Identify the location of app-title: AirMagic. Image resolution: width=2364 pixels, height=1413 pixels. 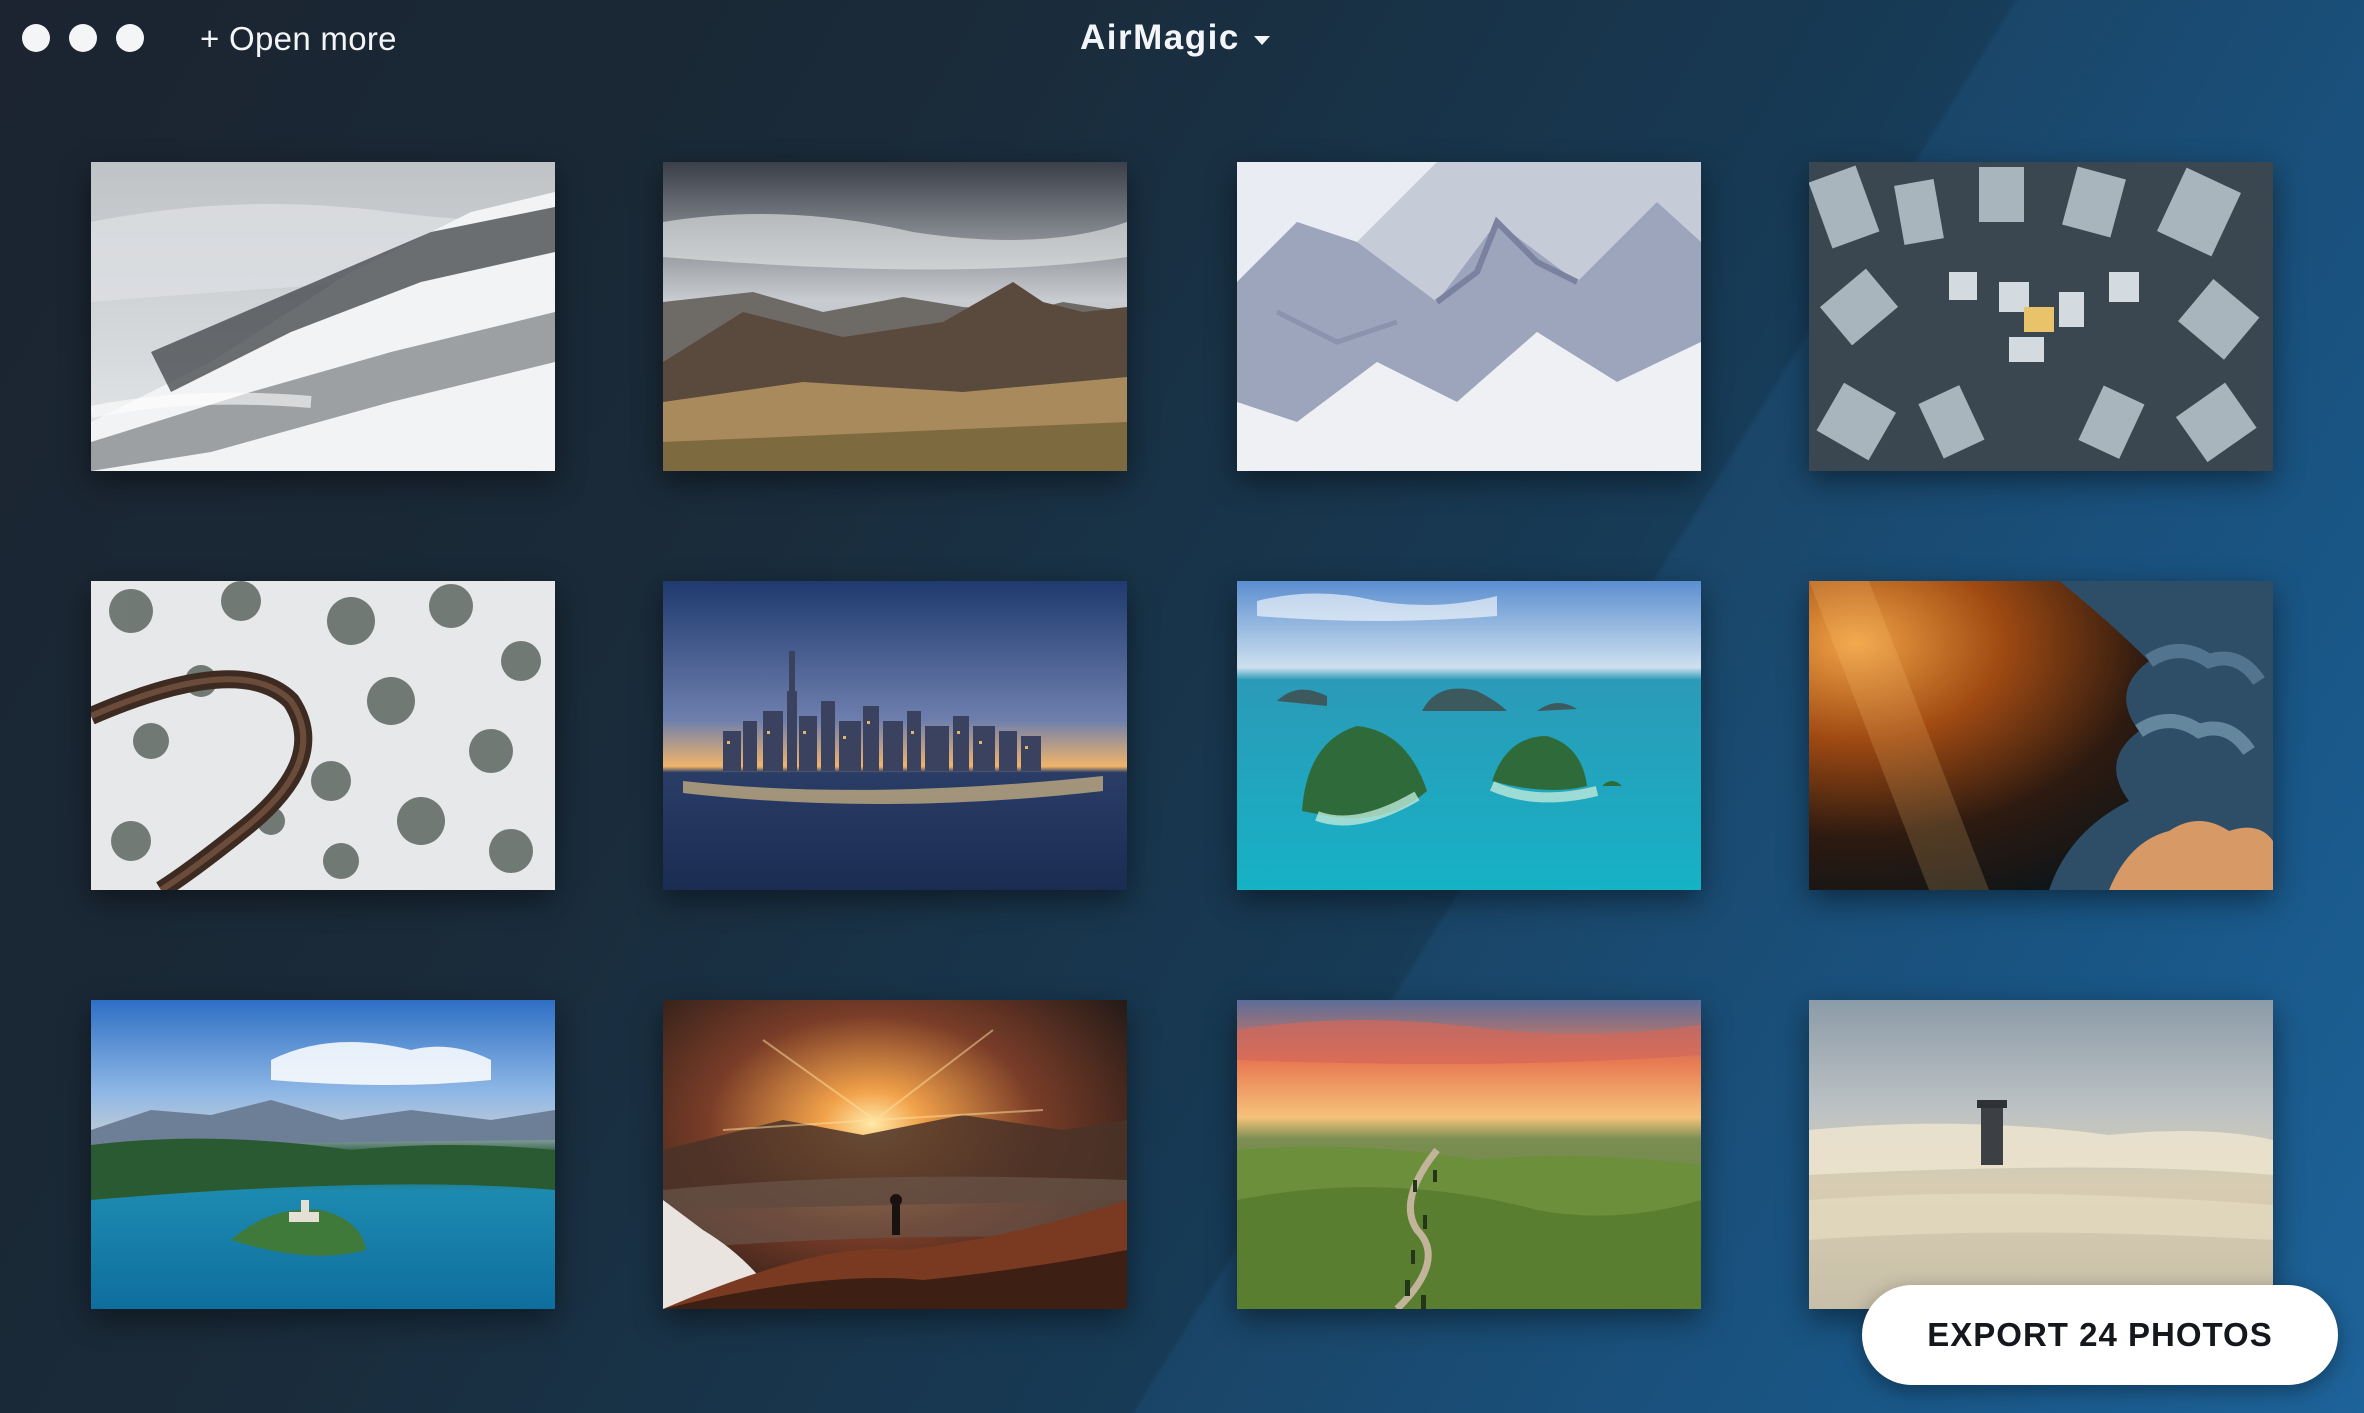
(1160, 37).